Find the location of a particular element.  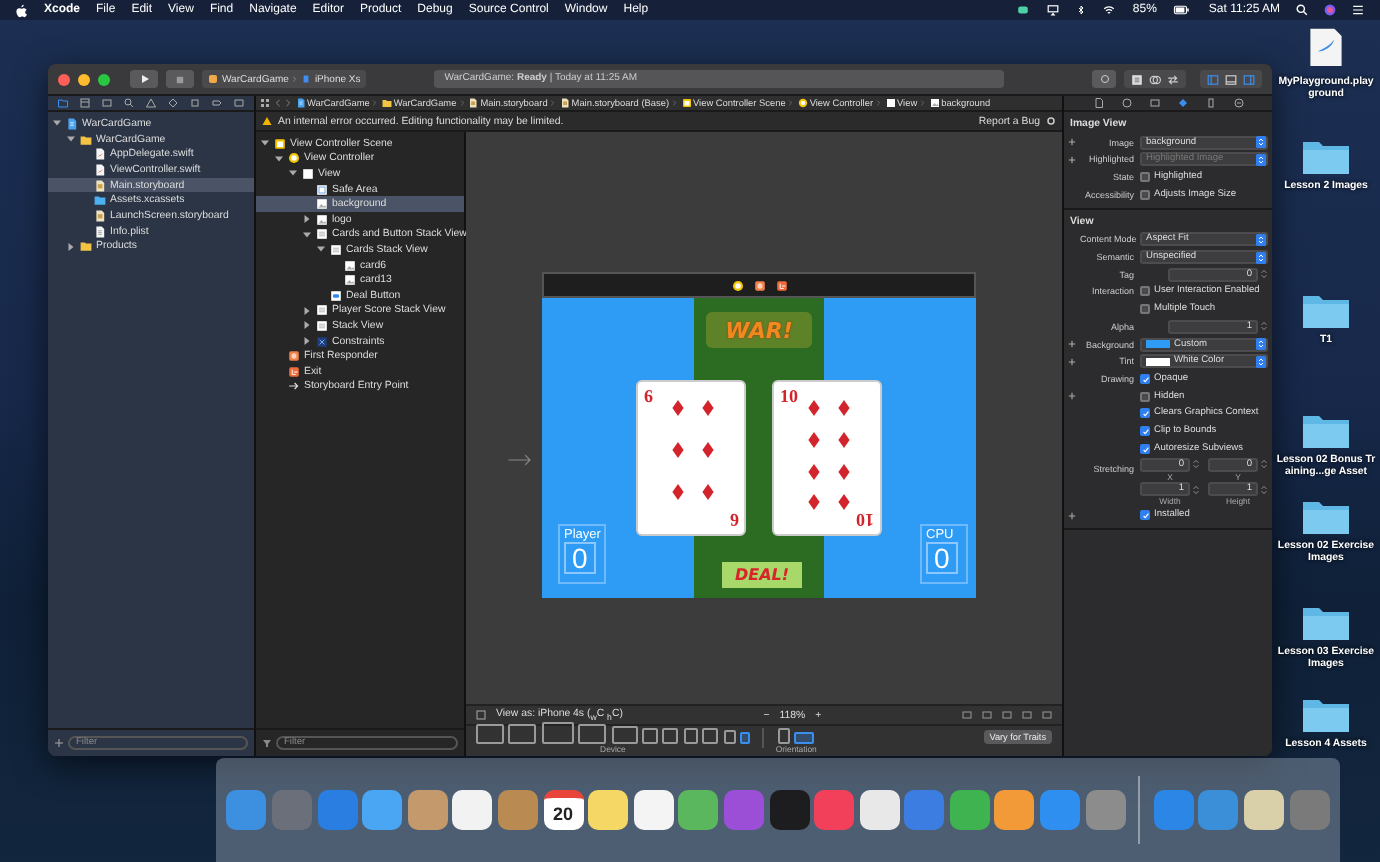

source-control-icon is located at coordinates (85, 103).